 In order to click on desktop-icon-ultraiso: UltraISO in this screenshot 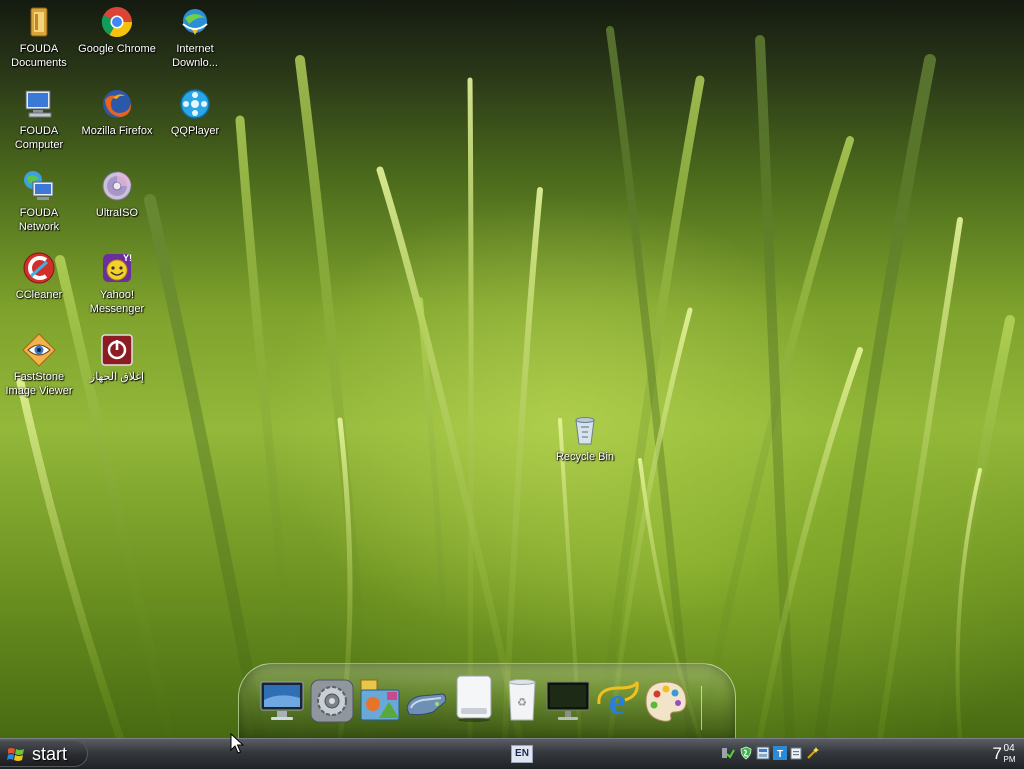, I will do `click(117, 194)`.